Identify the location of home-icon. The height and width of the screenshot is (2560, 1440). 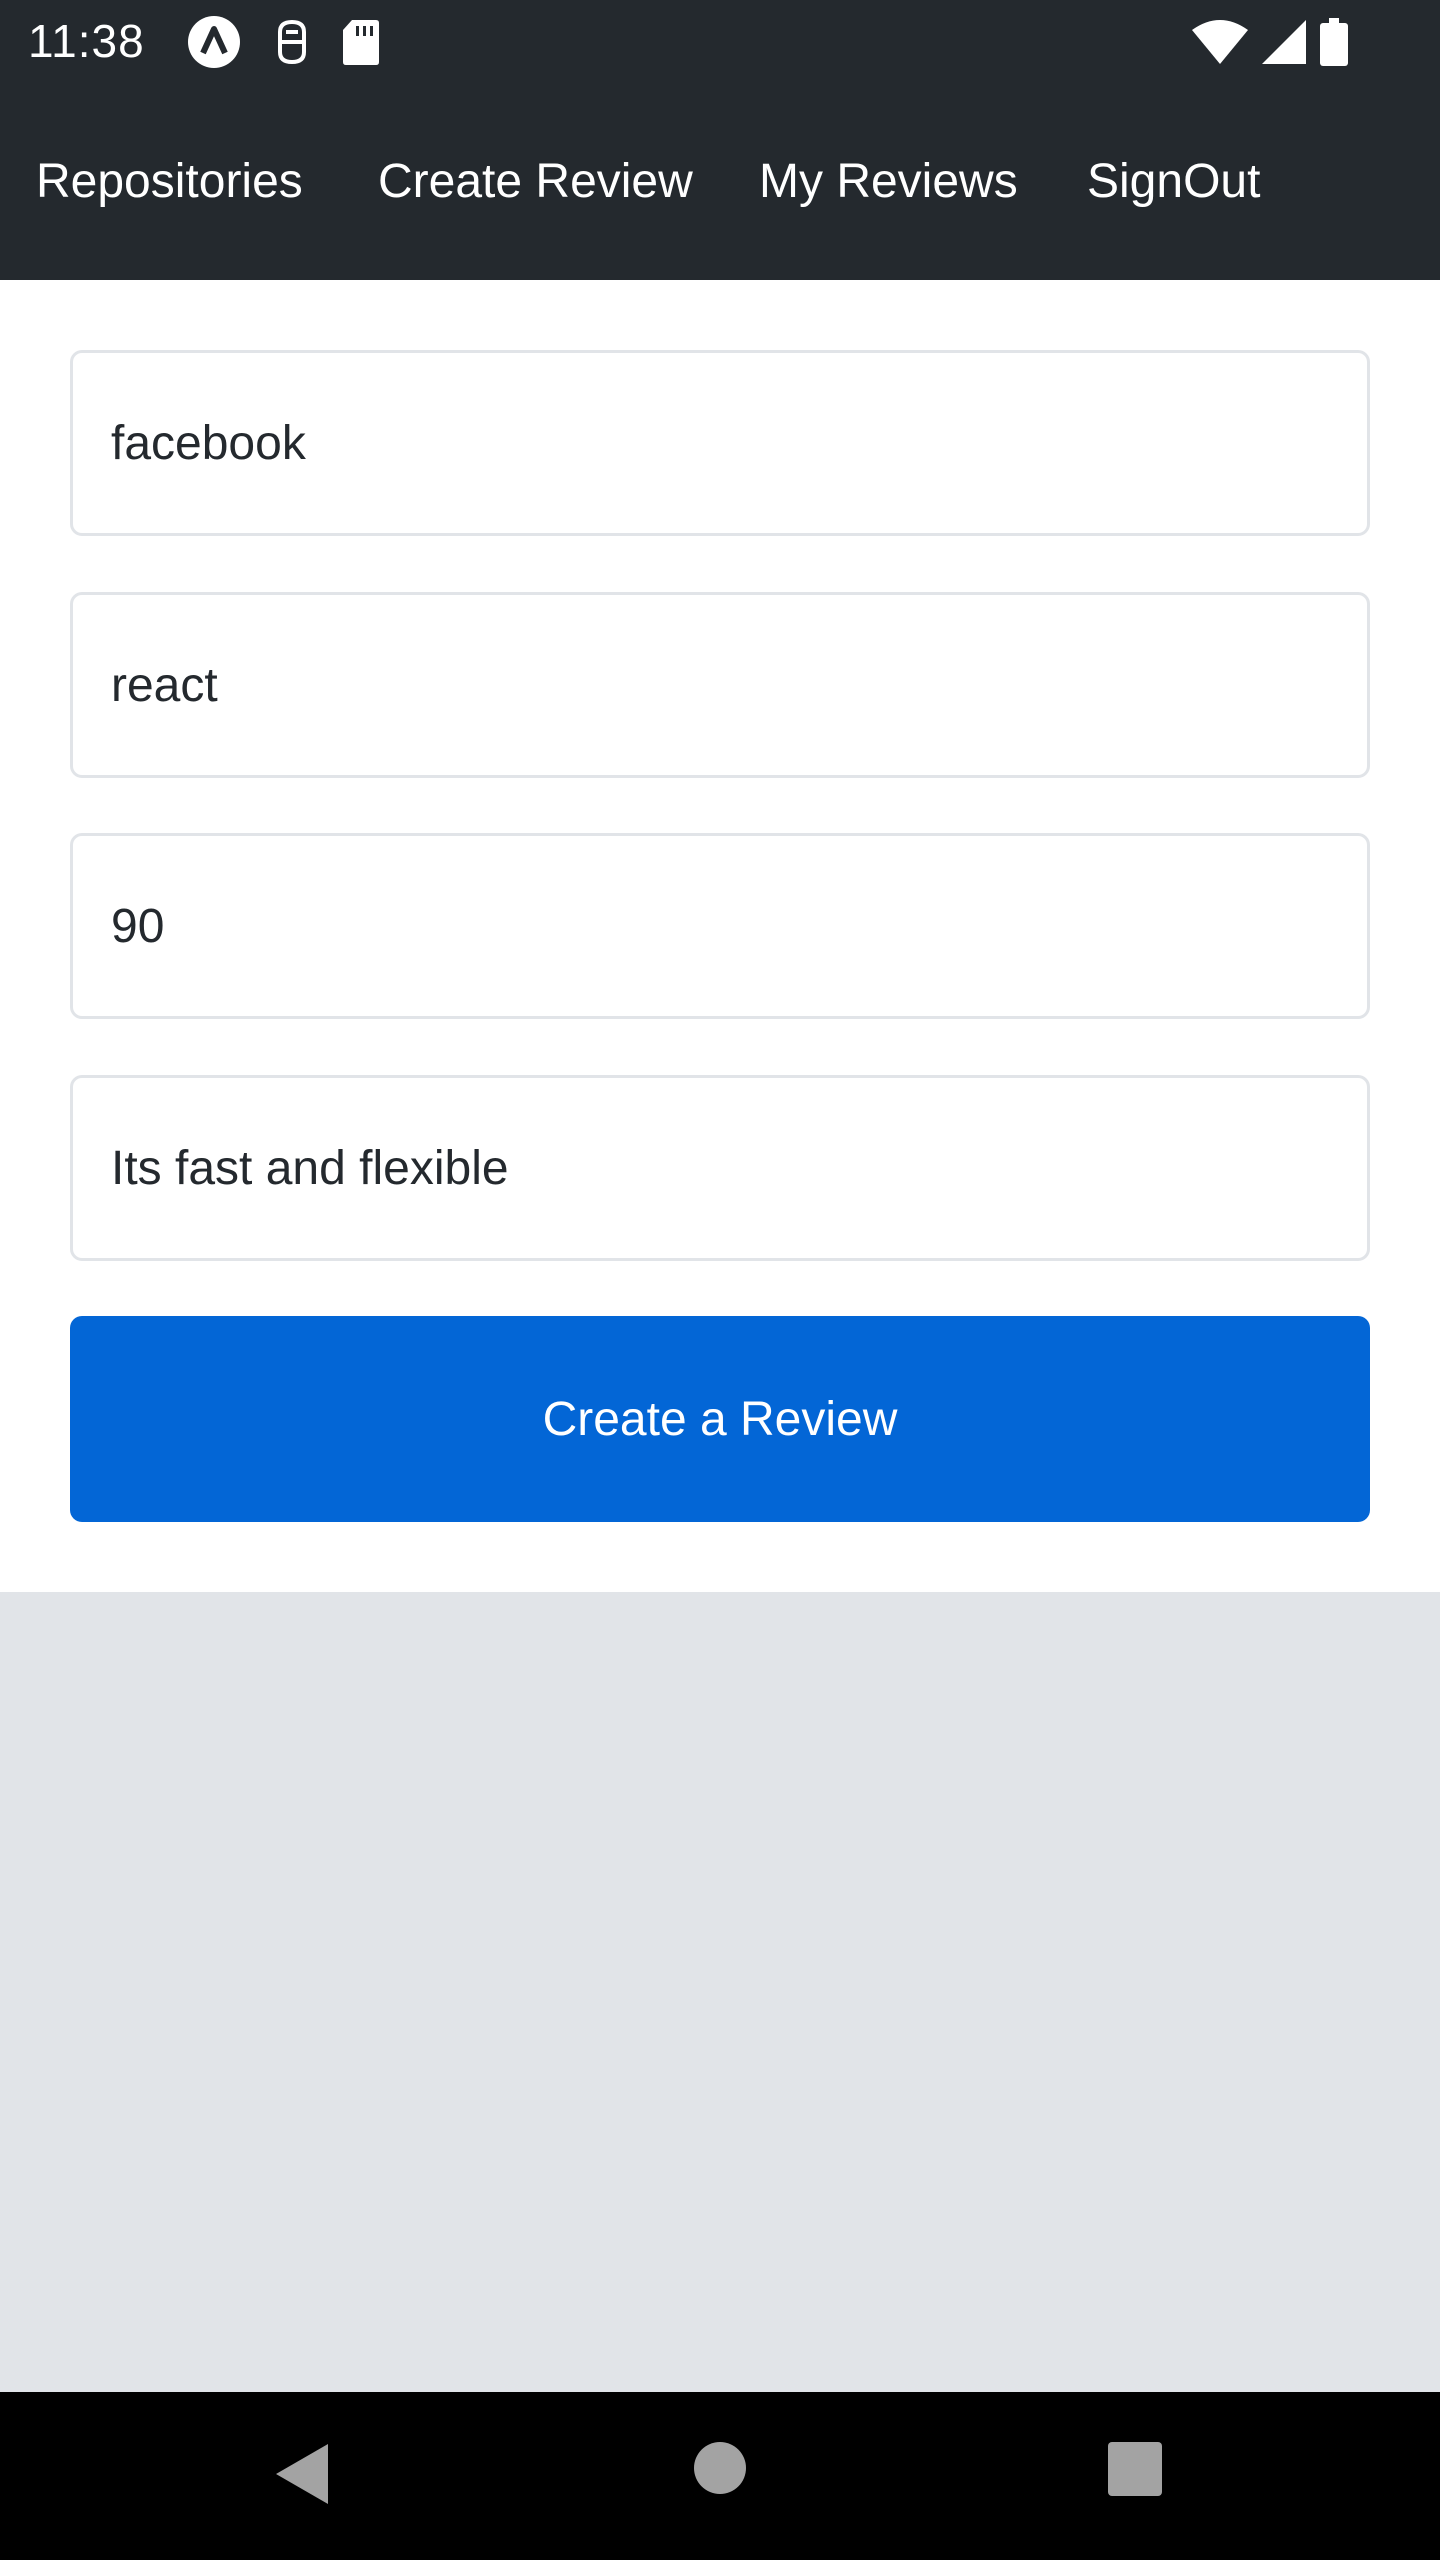
(720, 2474).